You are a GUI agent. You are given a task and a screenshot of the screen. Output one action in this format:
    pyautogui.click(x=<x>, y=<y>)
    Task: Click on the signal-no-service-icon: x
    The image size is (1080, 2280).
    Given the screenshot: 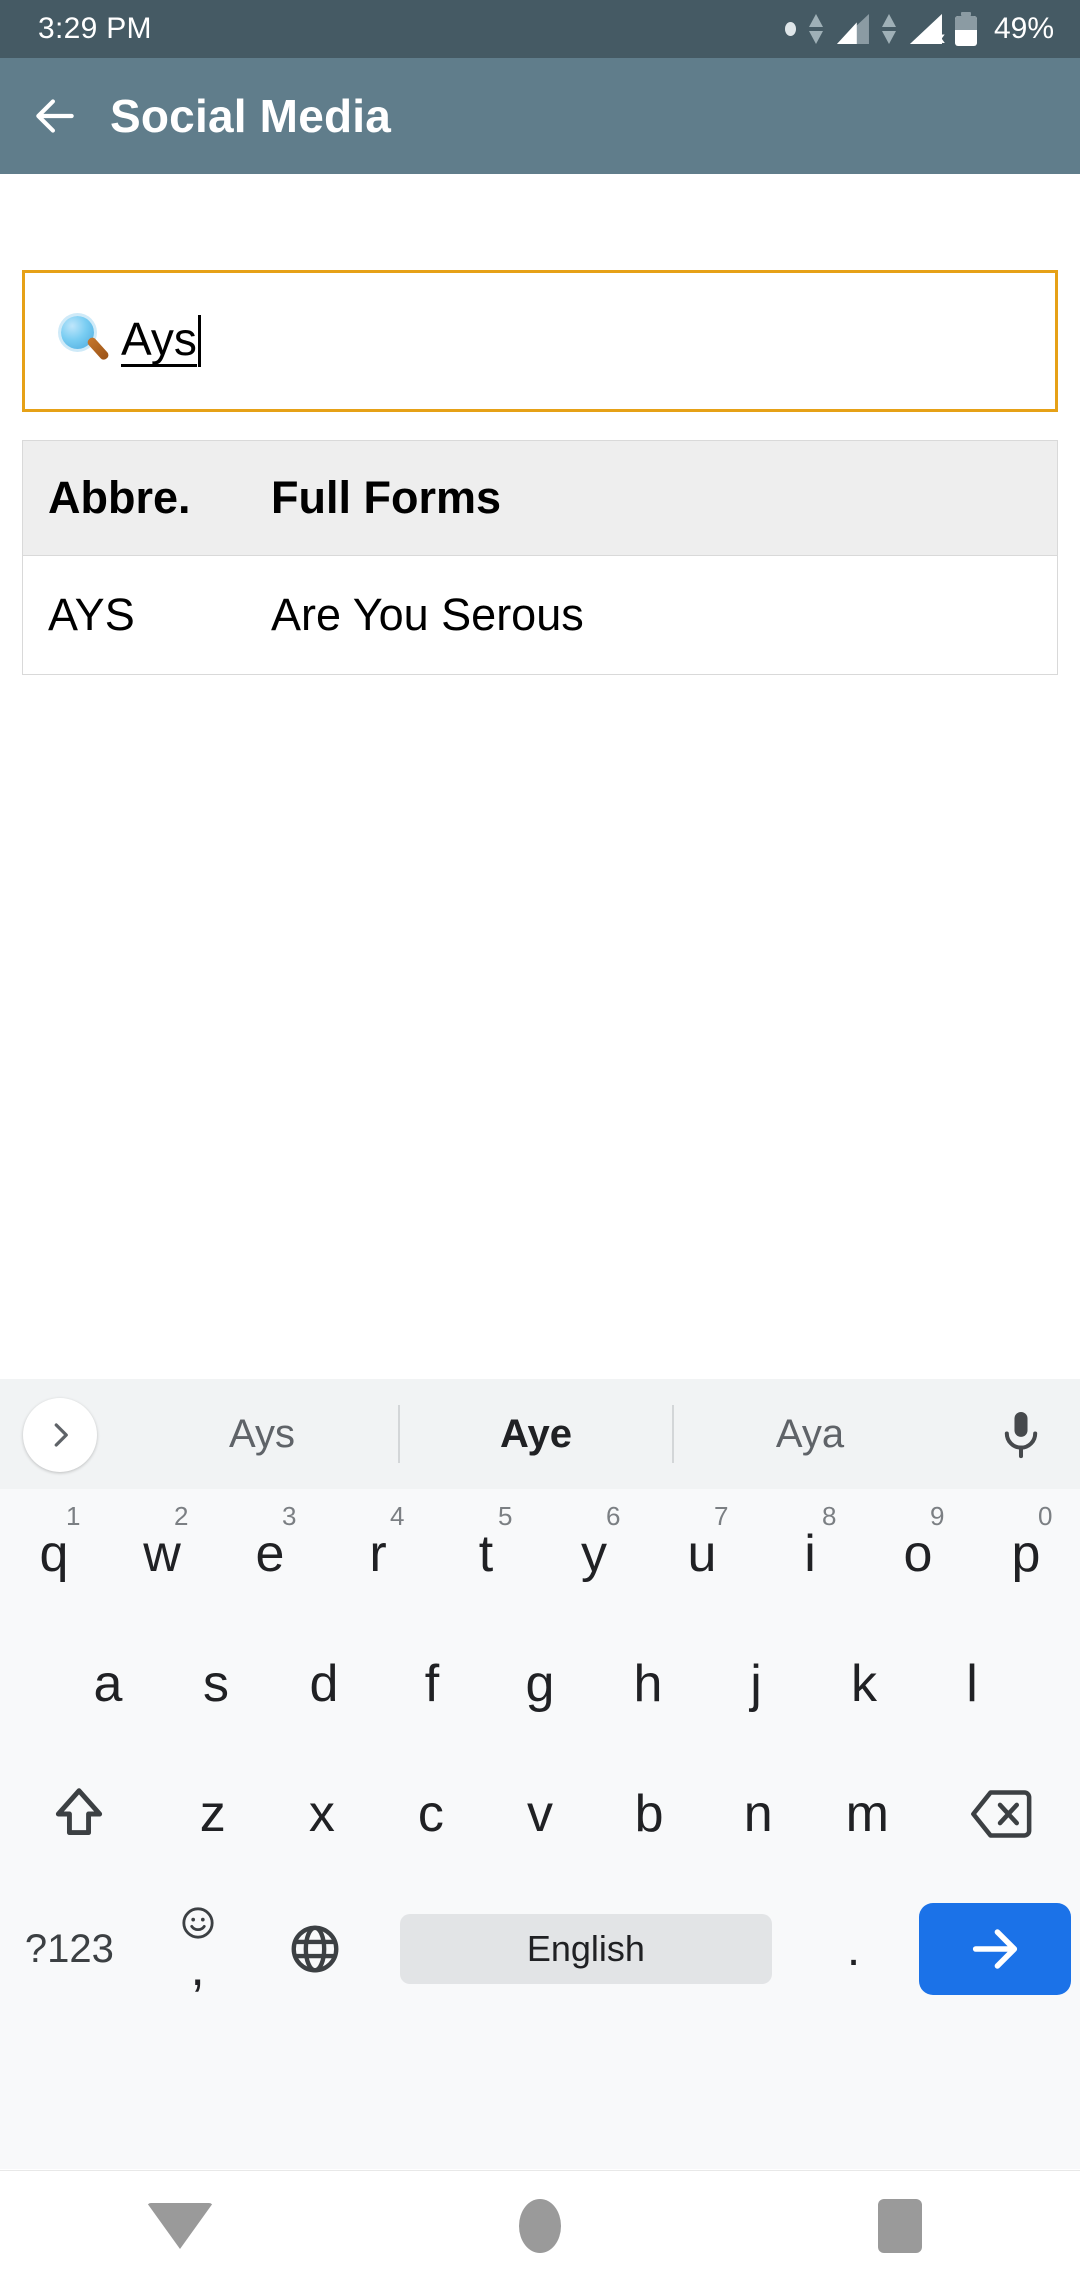 What is the action you would take?
    pyautogui.click(x=927, y=30)
    